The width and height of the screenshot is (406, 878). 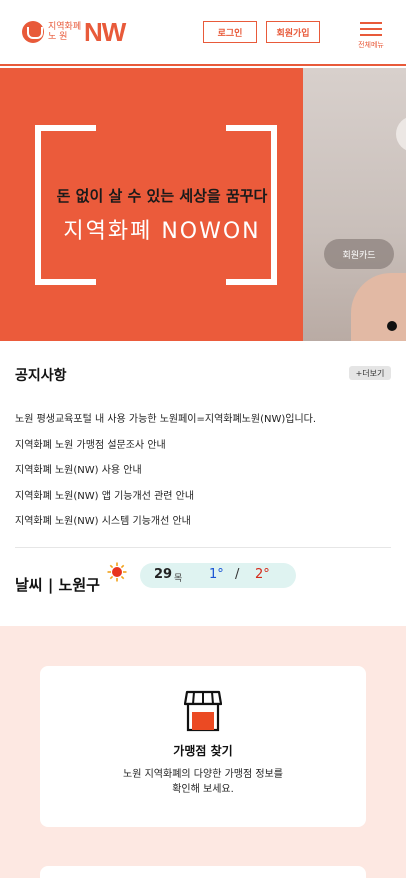 What do you see at coordinates (205, 525) in the screenshot?
I see `notice-item: 지역화폐 노원(NW) 시스템 기능개선 안내` at bounding box center [205, 525].